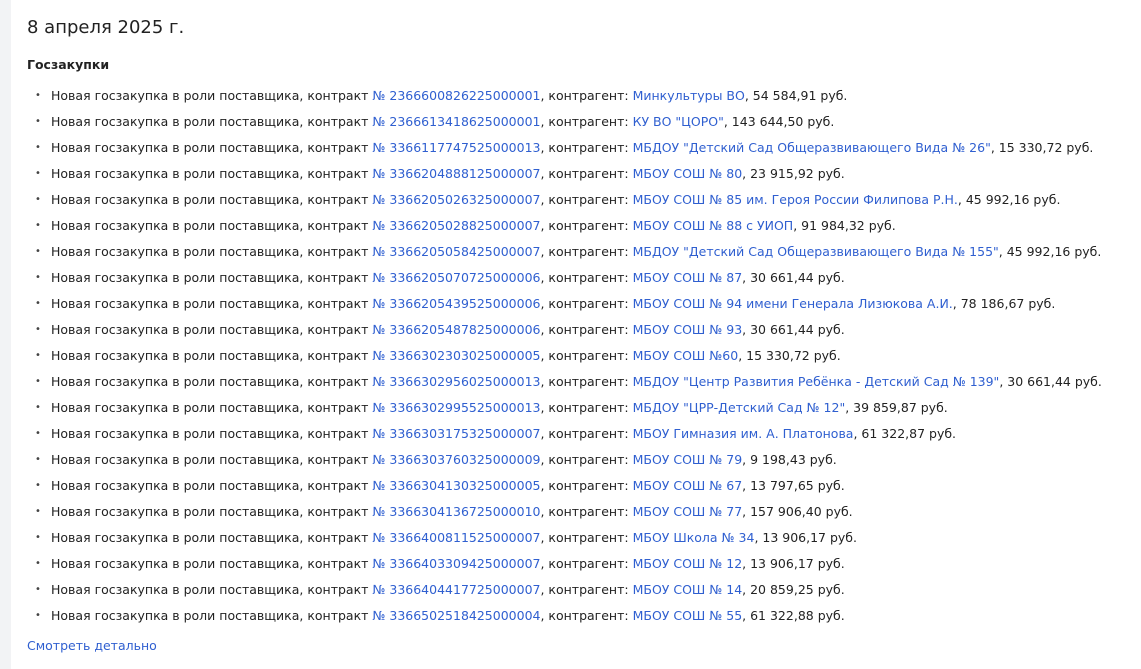 The image size is (1141, 669). What do you see at coordinates (456, 485) in the screenshot?
I see `contract-link: № 3366304130325000005` at bounding box center [456, 485].